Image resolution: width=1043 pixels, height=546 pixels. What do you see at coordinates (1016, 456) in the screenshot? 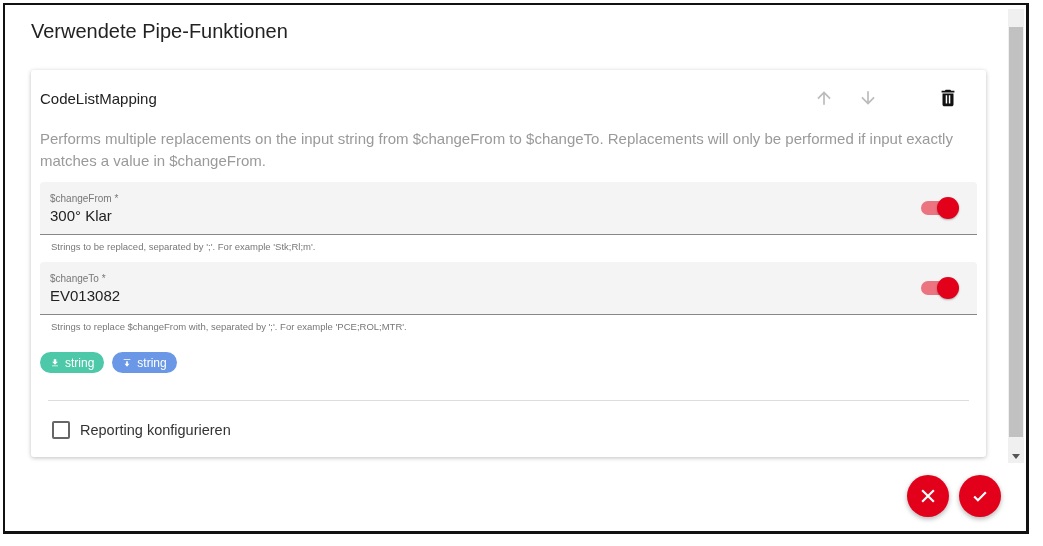
I see `scroll-down-icon` at bounding box center [1016, 456].